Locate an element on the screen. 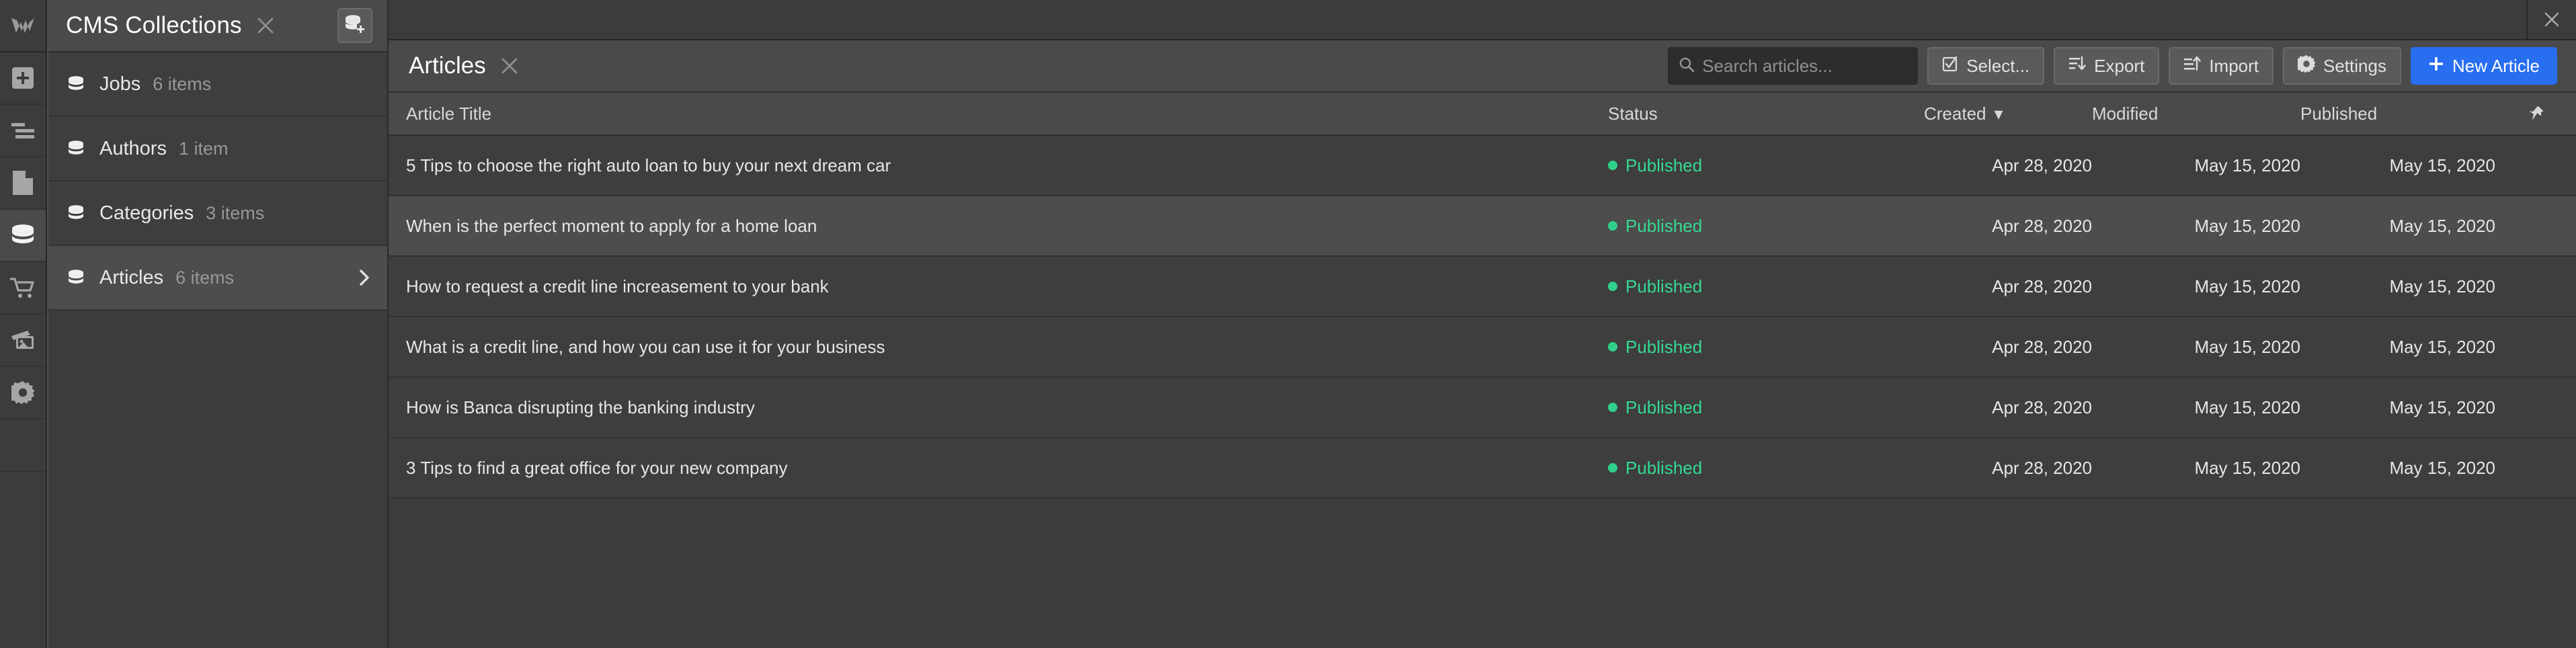  images-icon is located at coordinates (23, 340).